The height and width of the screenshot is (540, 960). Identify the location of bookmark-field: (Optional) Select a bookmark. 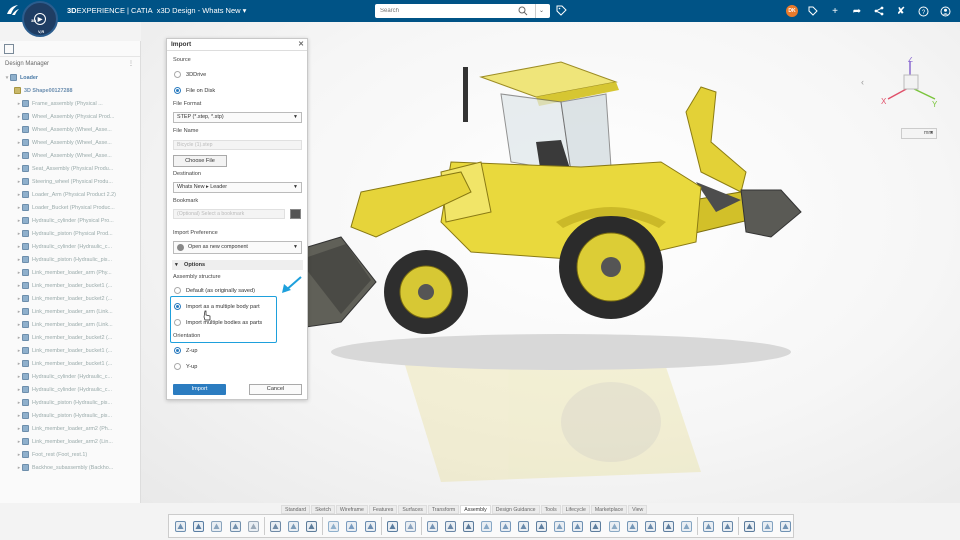
(229, 214).